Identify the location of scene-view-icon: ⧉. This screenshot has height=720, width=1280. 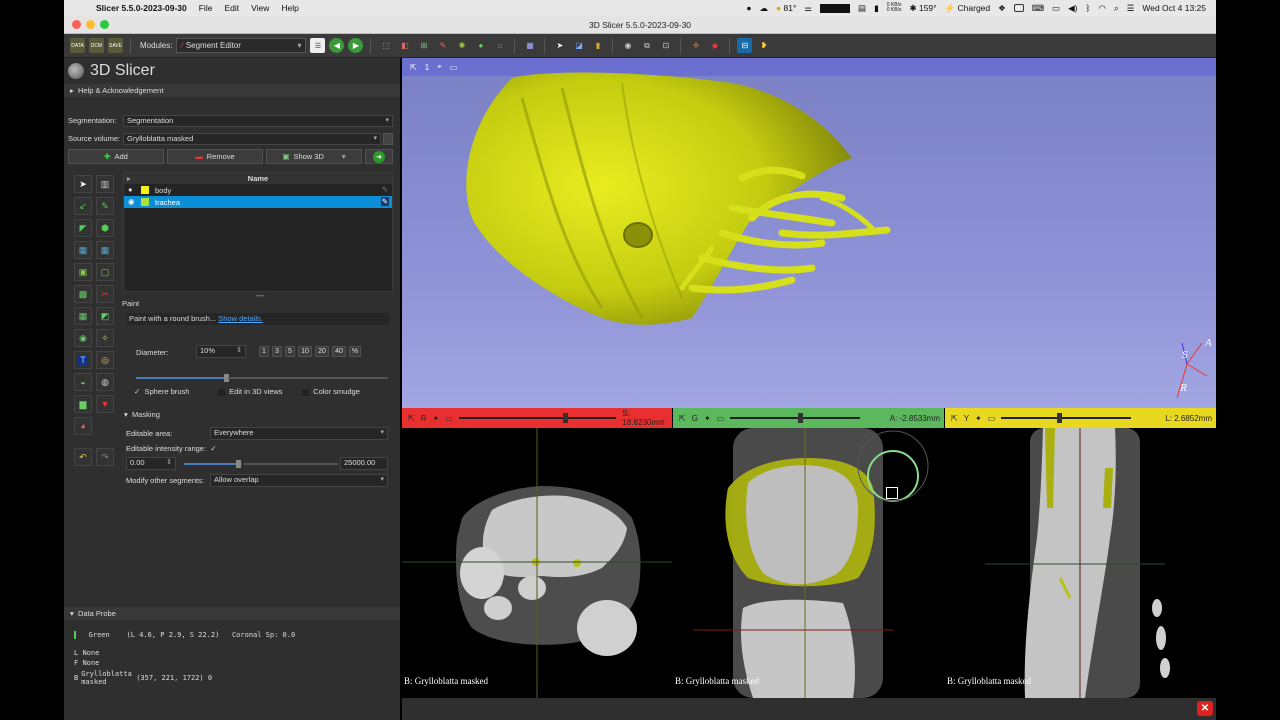
(646, 45).